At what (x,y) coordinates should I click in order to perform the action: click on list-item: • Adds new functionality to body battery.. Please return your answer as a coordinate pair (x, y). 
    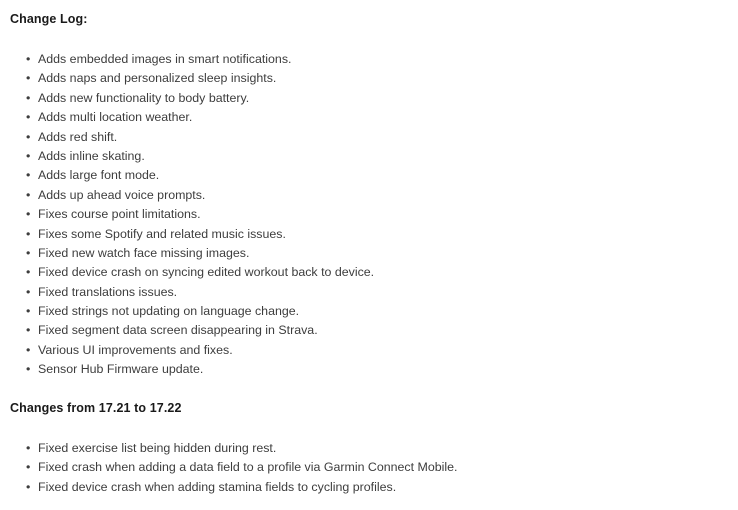
    Looking at the image, I should click on (187, 98).